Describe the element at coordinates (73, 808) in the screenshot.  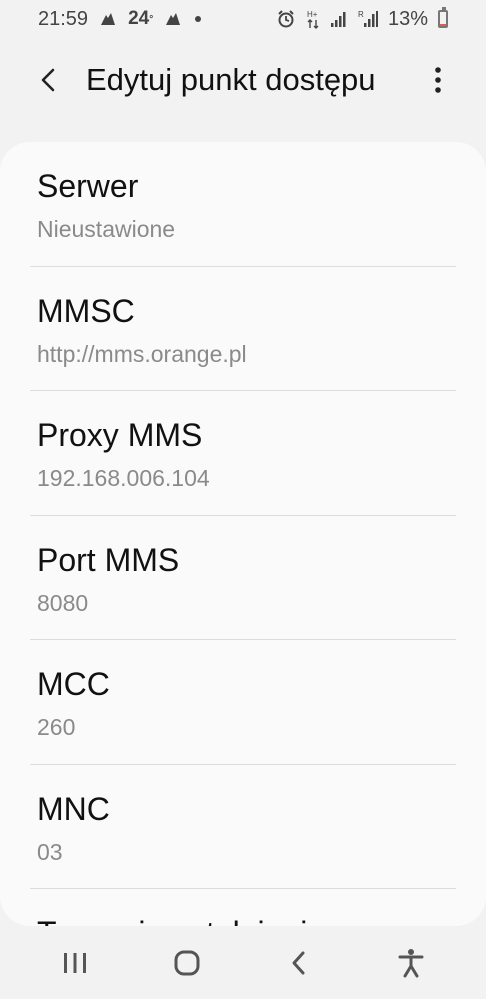
I see `item-label: MNC` at that location.